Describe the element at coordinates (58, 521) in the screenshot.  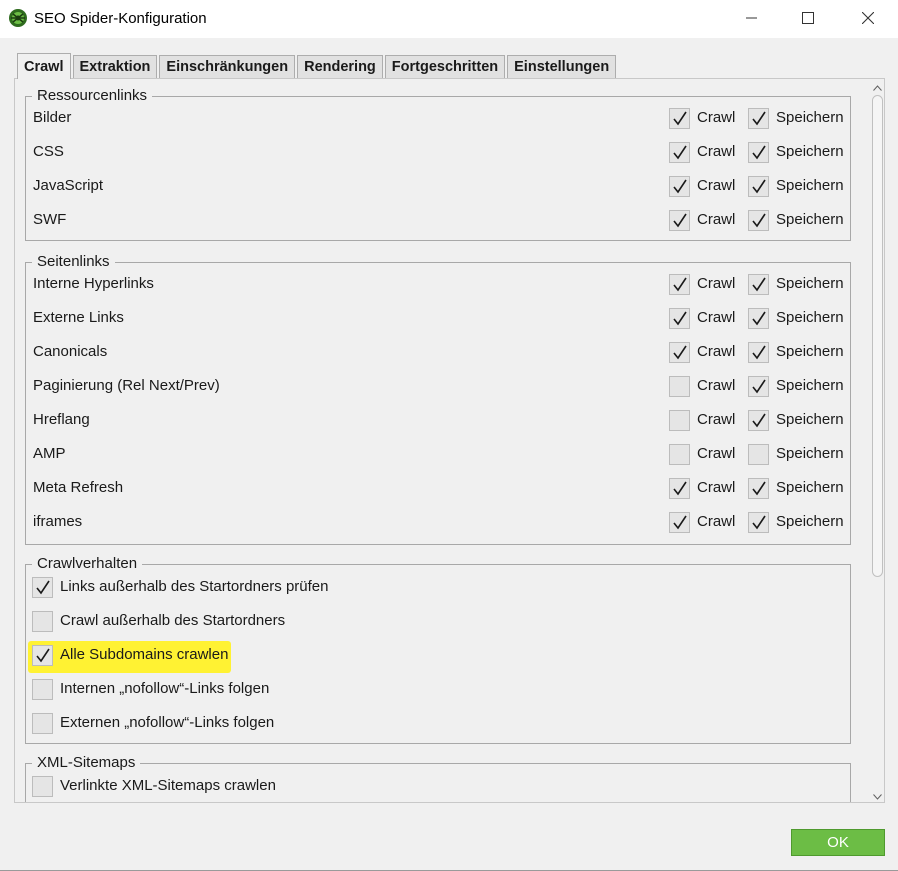
I see `link-type-label: iframes` at that location.